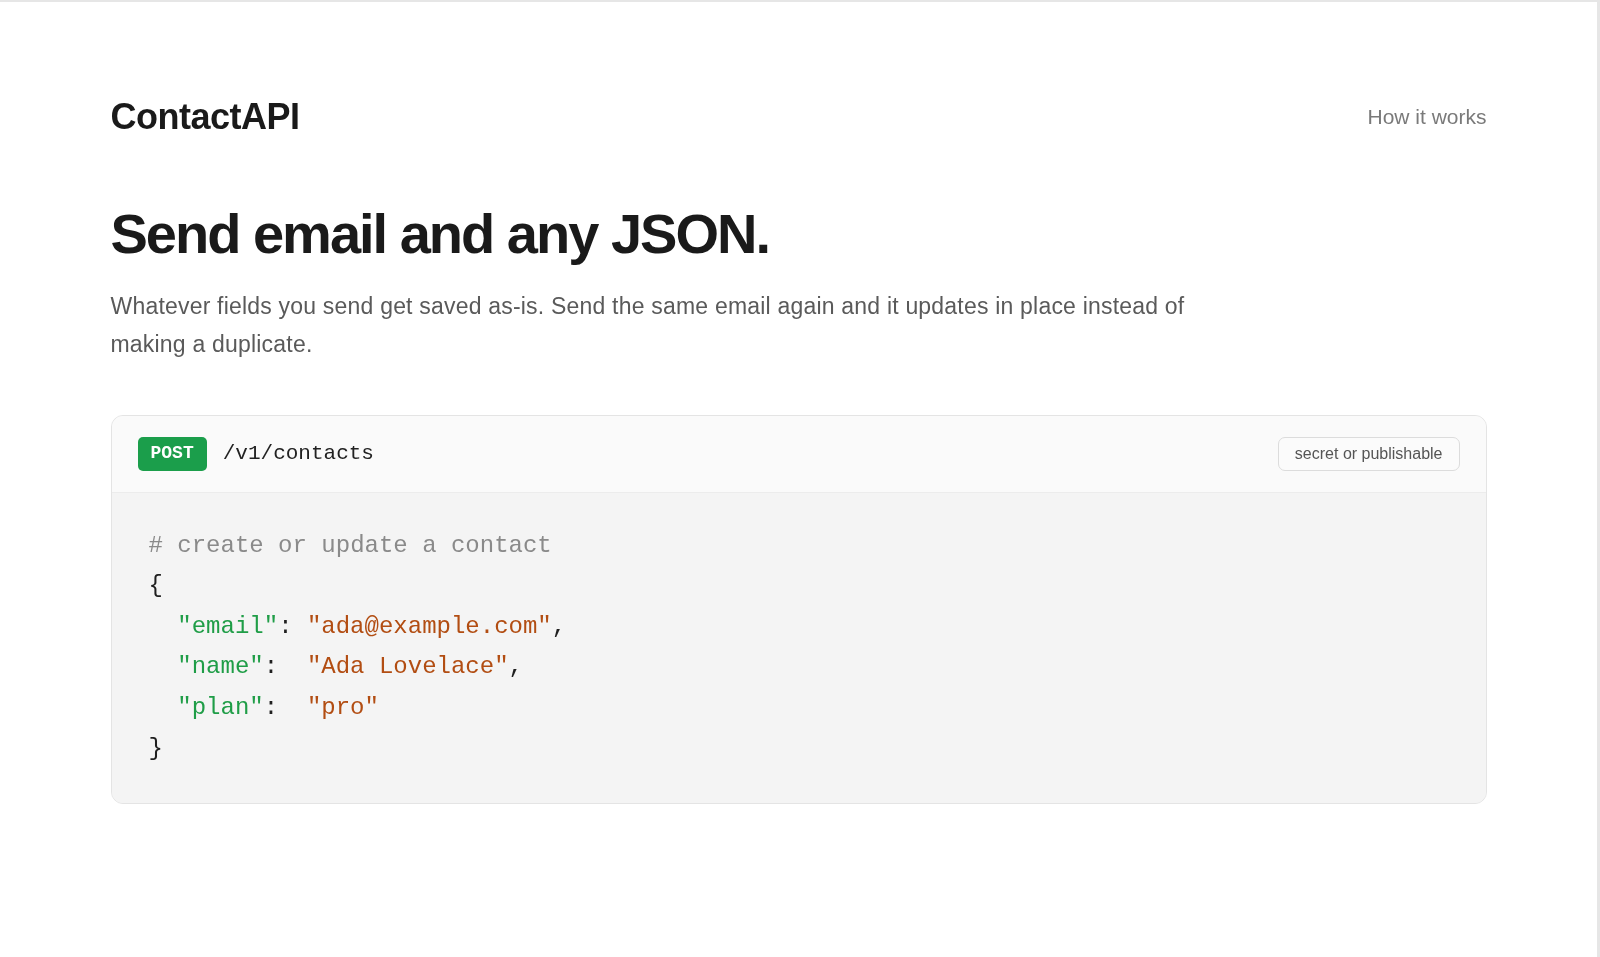 The width and height of the screenshot is (1600, 957). Describe the element at coordinates (372, 626) in the screenshot. I see `code-line: "email": "ada@example.com",` at that location.